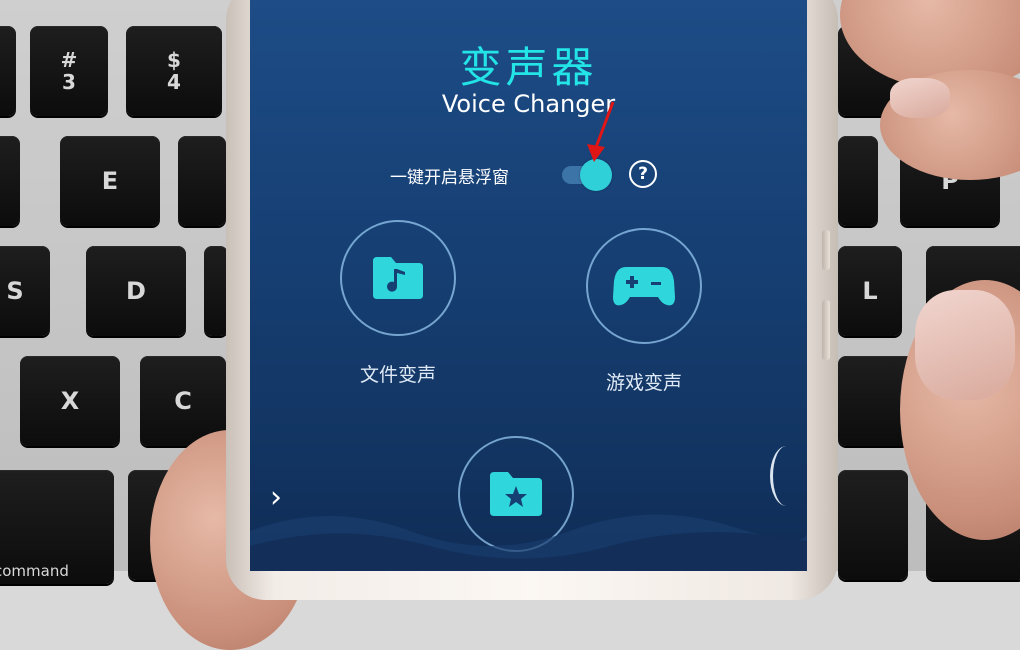 The height and width of the screenshot is (650, 1020). I want to click on key-left-top, so click(8, 71).